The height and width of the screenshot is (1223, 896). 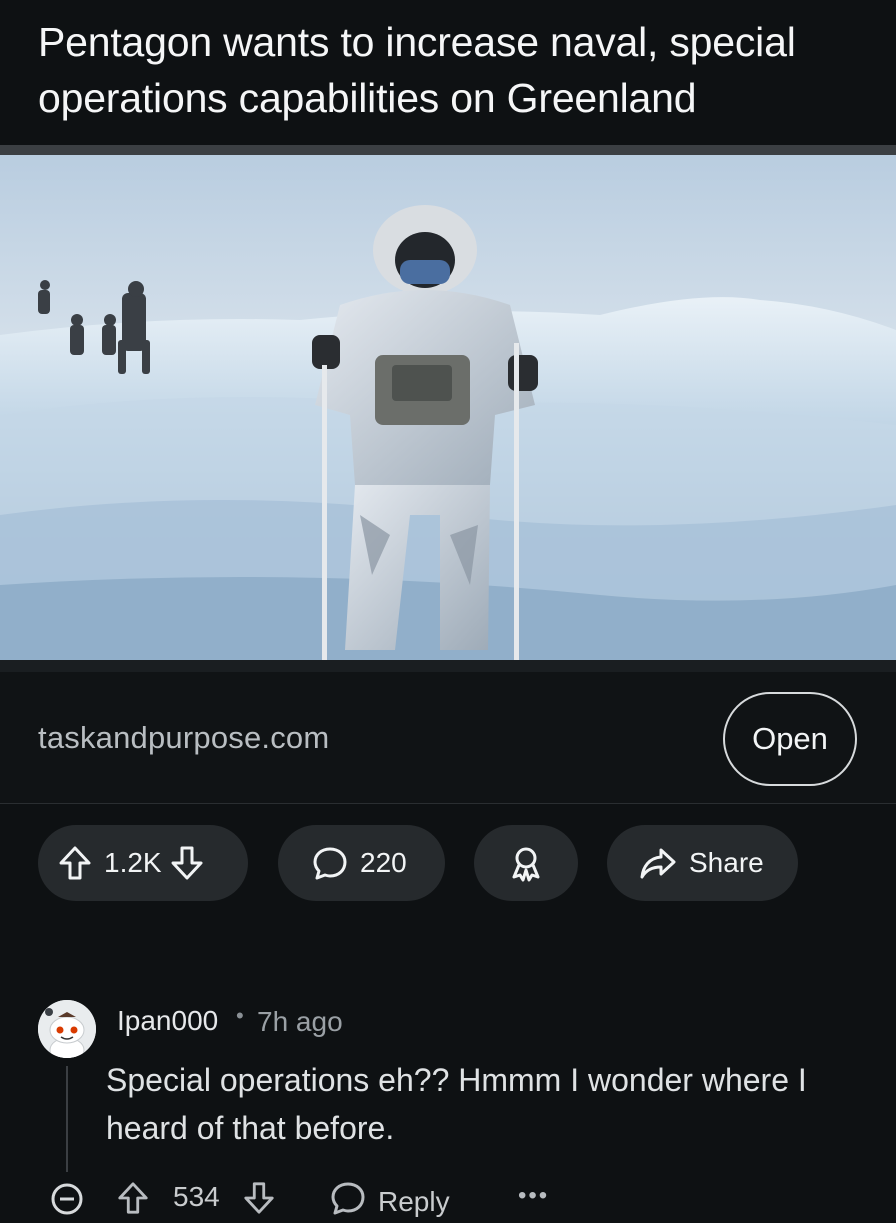 I want to click on reply-button: Reply, so click(x=390, y=1201).